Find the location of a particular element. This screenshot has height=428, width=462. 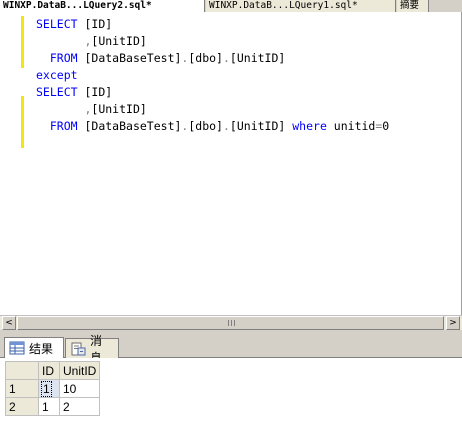

editor-gutter is located at coordinates (10, 163).